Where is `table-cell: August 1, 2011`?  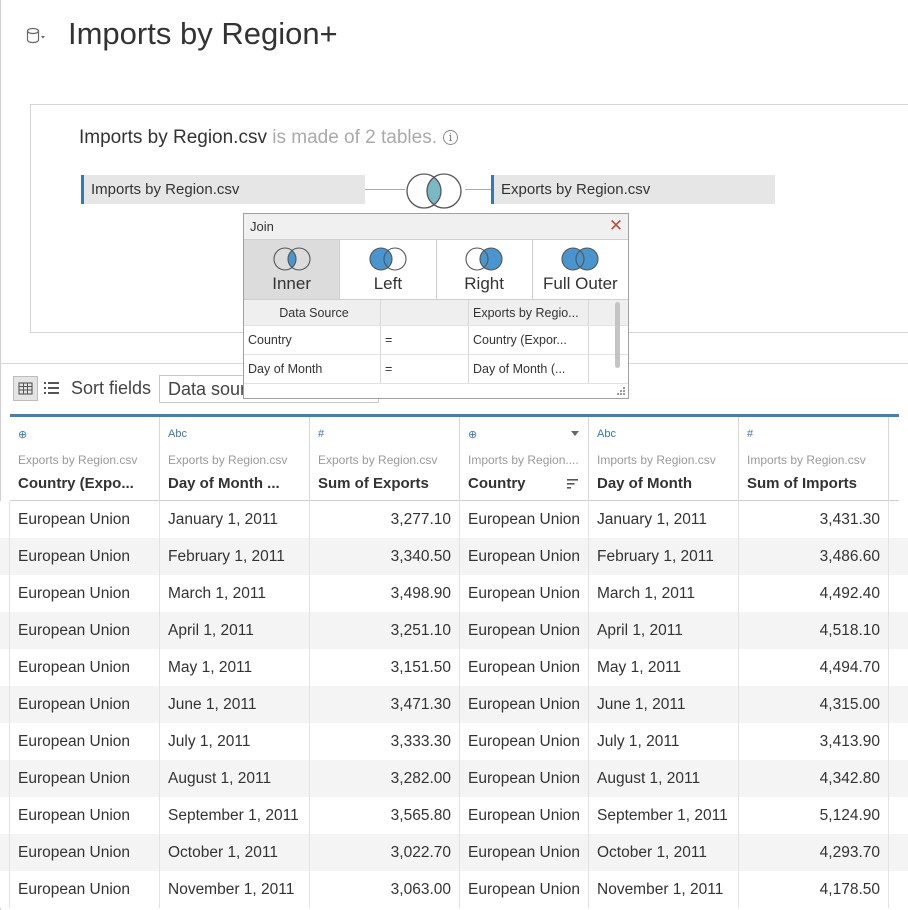
table-cell: August 1, 2011 is located at coordinates (664, 778).